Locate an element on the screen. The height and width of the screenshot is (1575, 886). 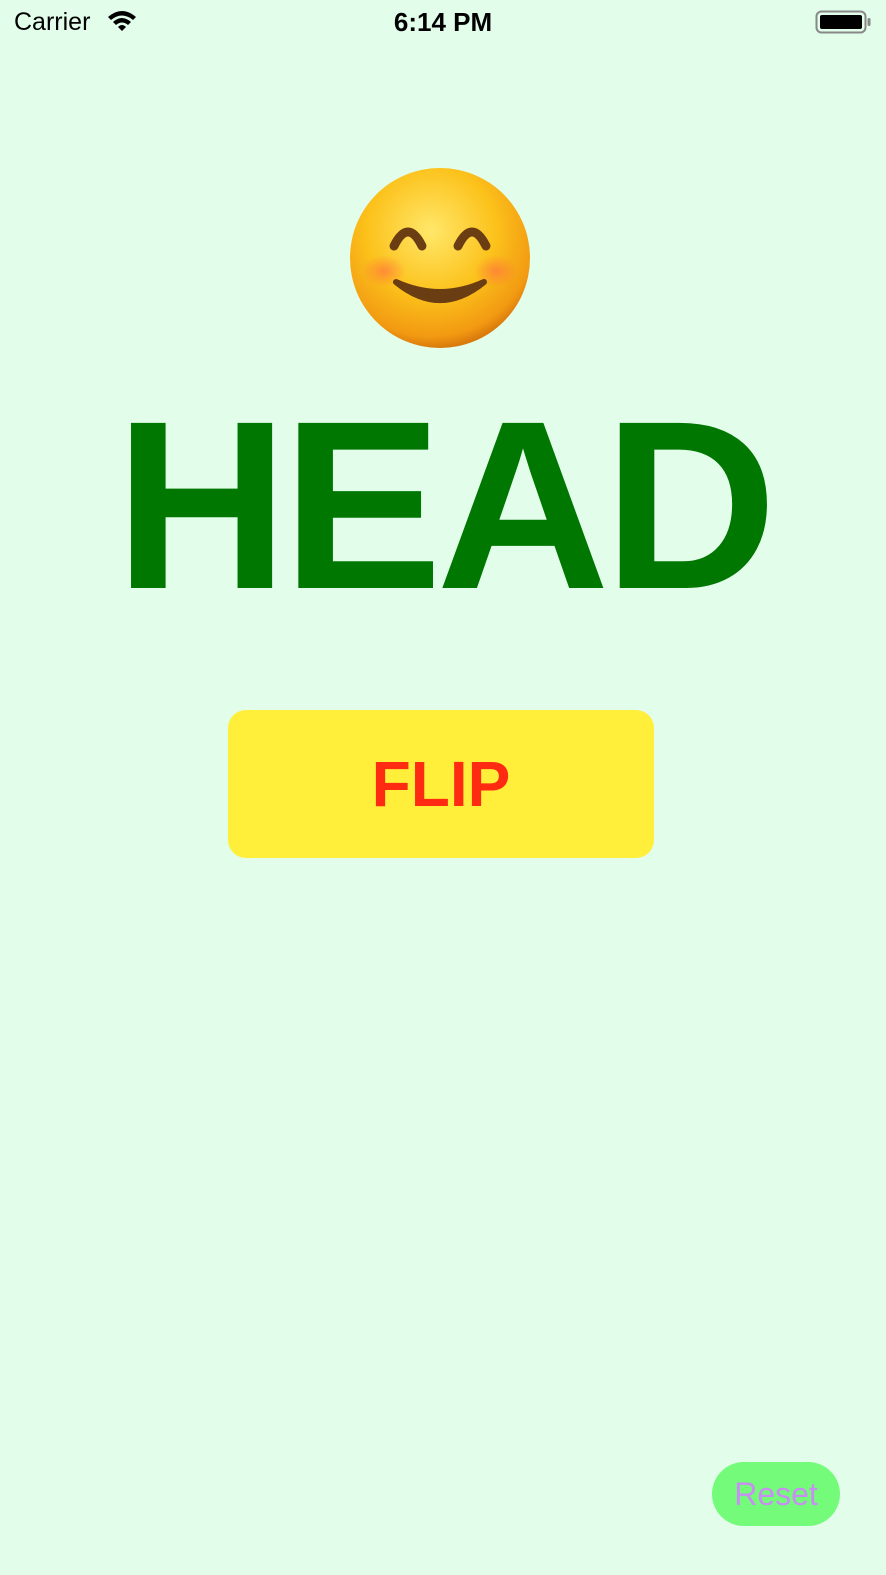
battery-icon is located at coordinates (844, 22).